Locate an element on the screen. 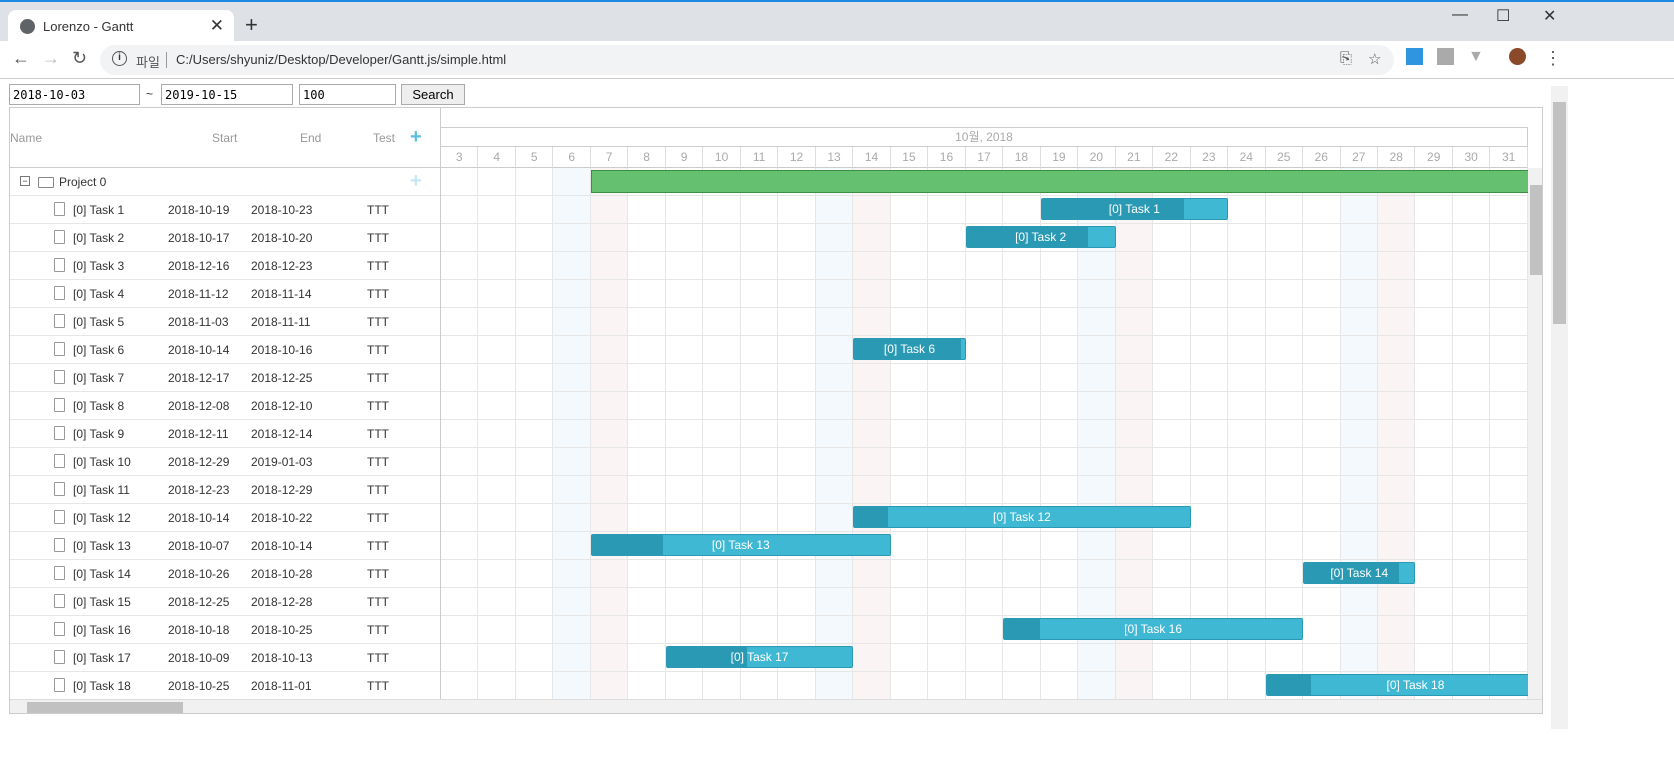 This screenshot has height=778, width=1674. task-bar: [0] Task 1 is located at coordinates (1134, 209).